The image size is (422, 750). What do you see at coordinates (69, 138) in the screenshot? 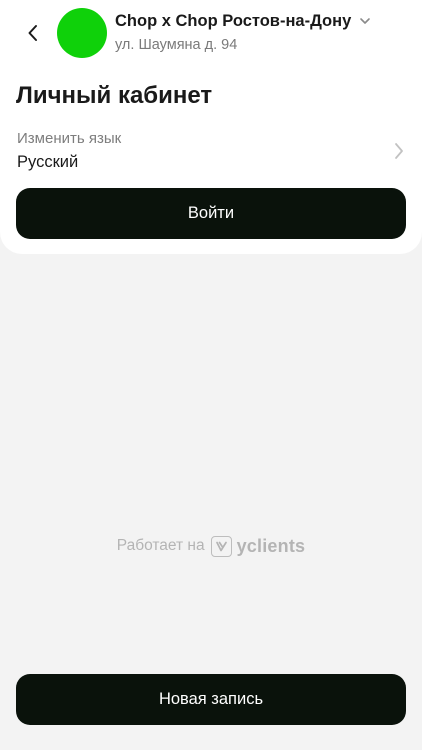
I see `language-label: Изменить язык` at bounding box center [69, 138].